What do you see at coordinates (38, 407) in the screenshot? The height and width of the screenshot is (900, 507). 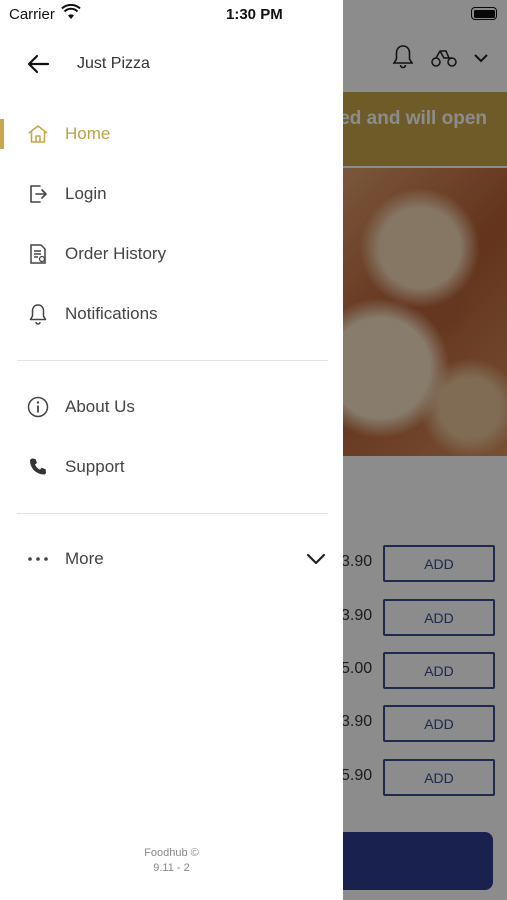 I see `info-icon` at bounding box center [38, 407].